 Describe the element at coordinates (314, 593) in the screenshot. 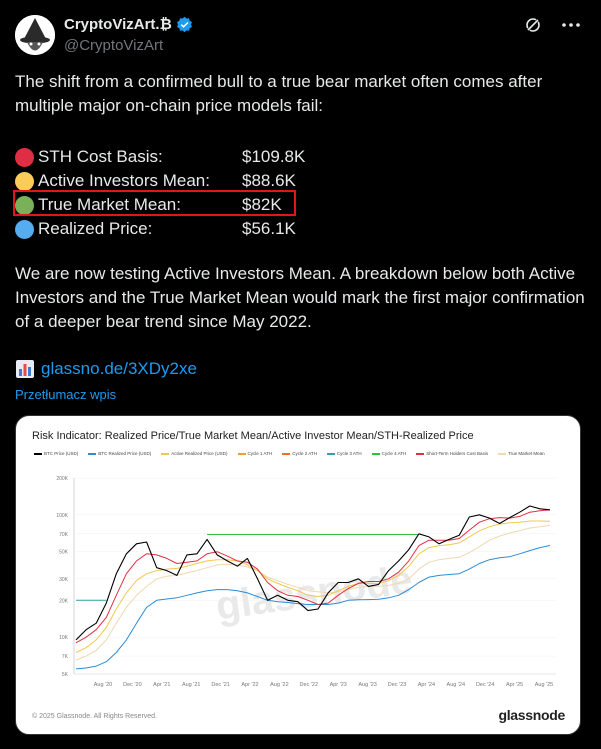

I see `chart-watermark: glassnode` at that location.